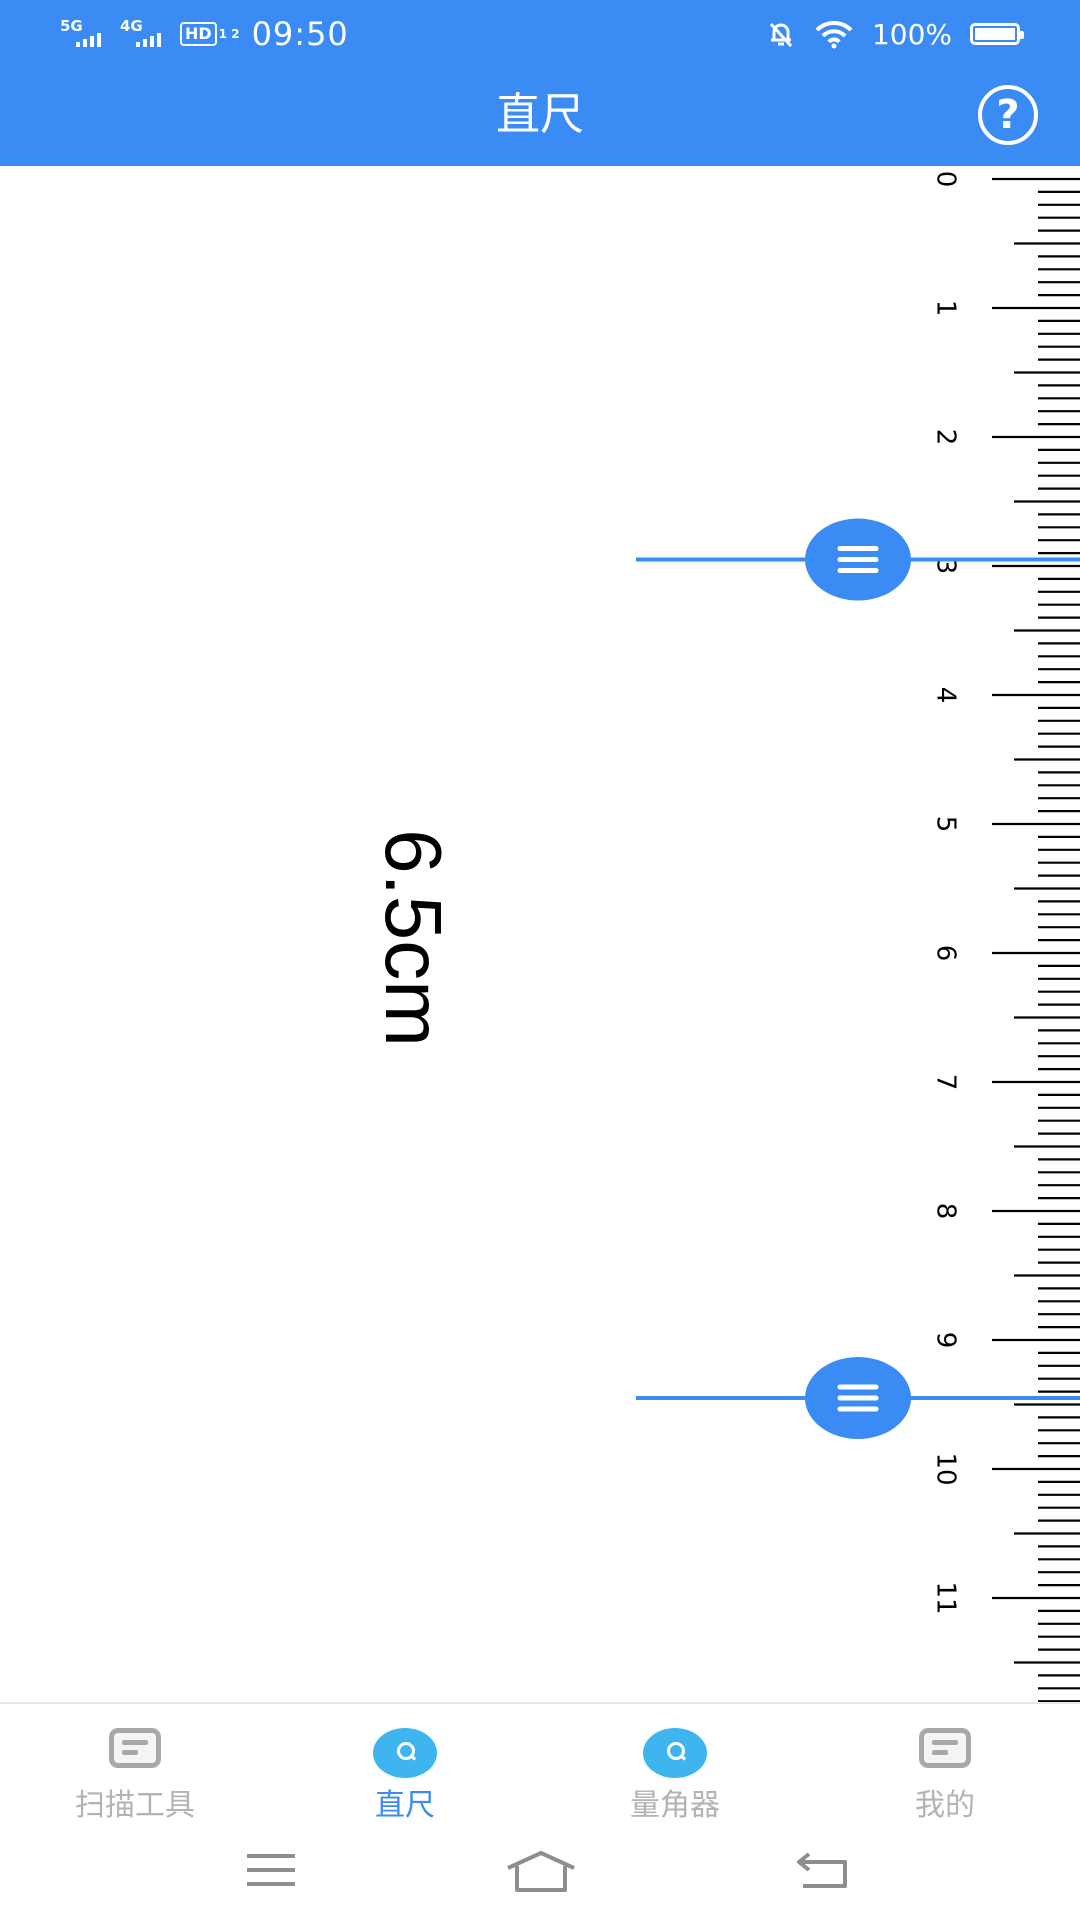 This screenshot has height=1920, width=1080. What do you see at coordinates (86, 34) in the screenshot?
I see `signal-5g-icon: 5G` at bounding box center [86, 34].